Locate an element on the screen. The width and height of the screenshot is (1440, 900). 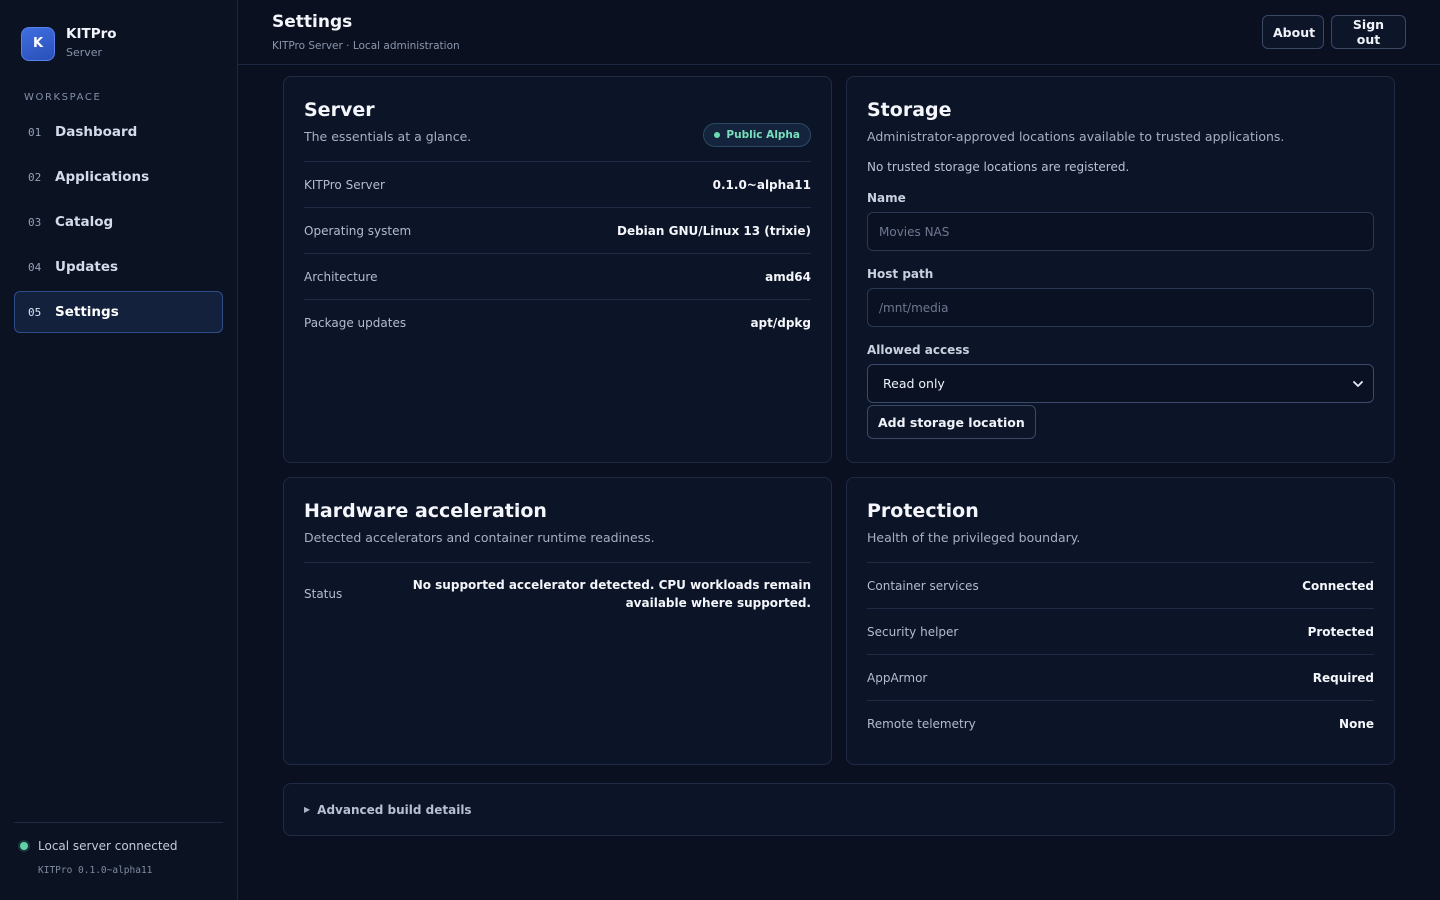
info-key: Security helper is located at coordinates (913, 631).